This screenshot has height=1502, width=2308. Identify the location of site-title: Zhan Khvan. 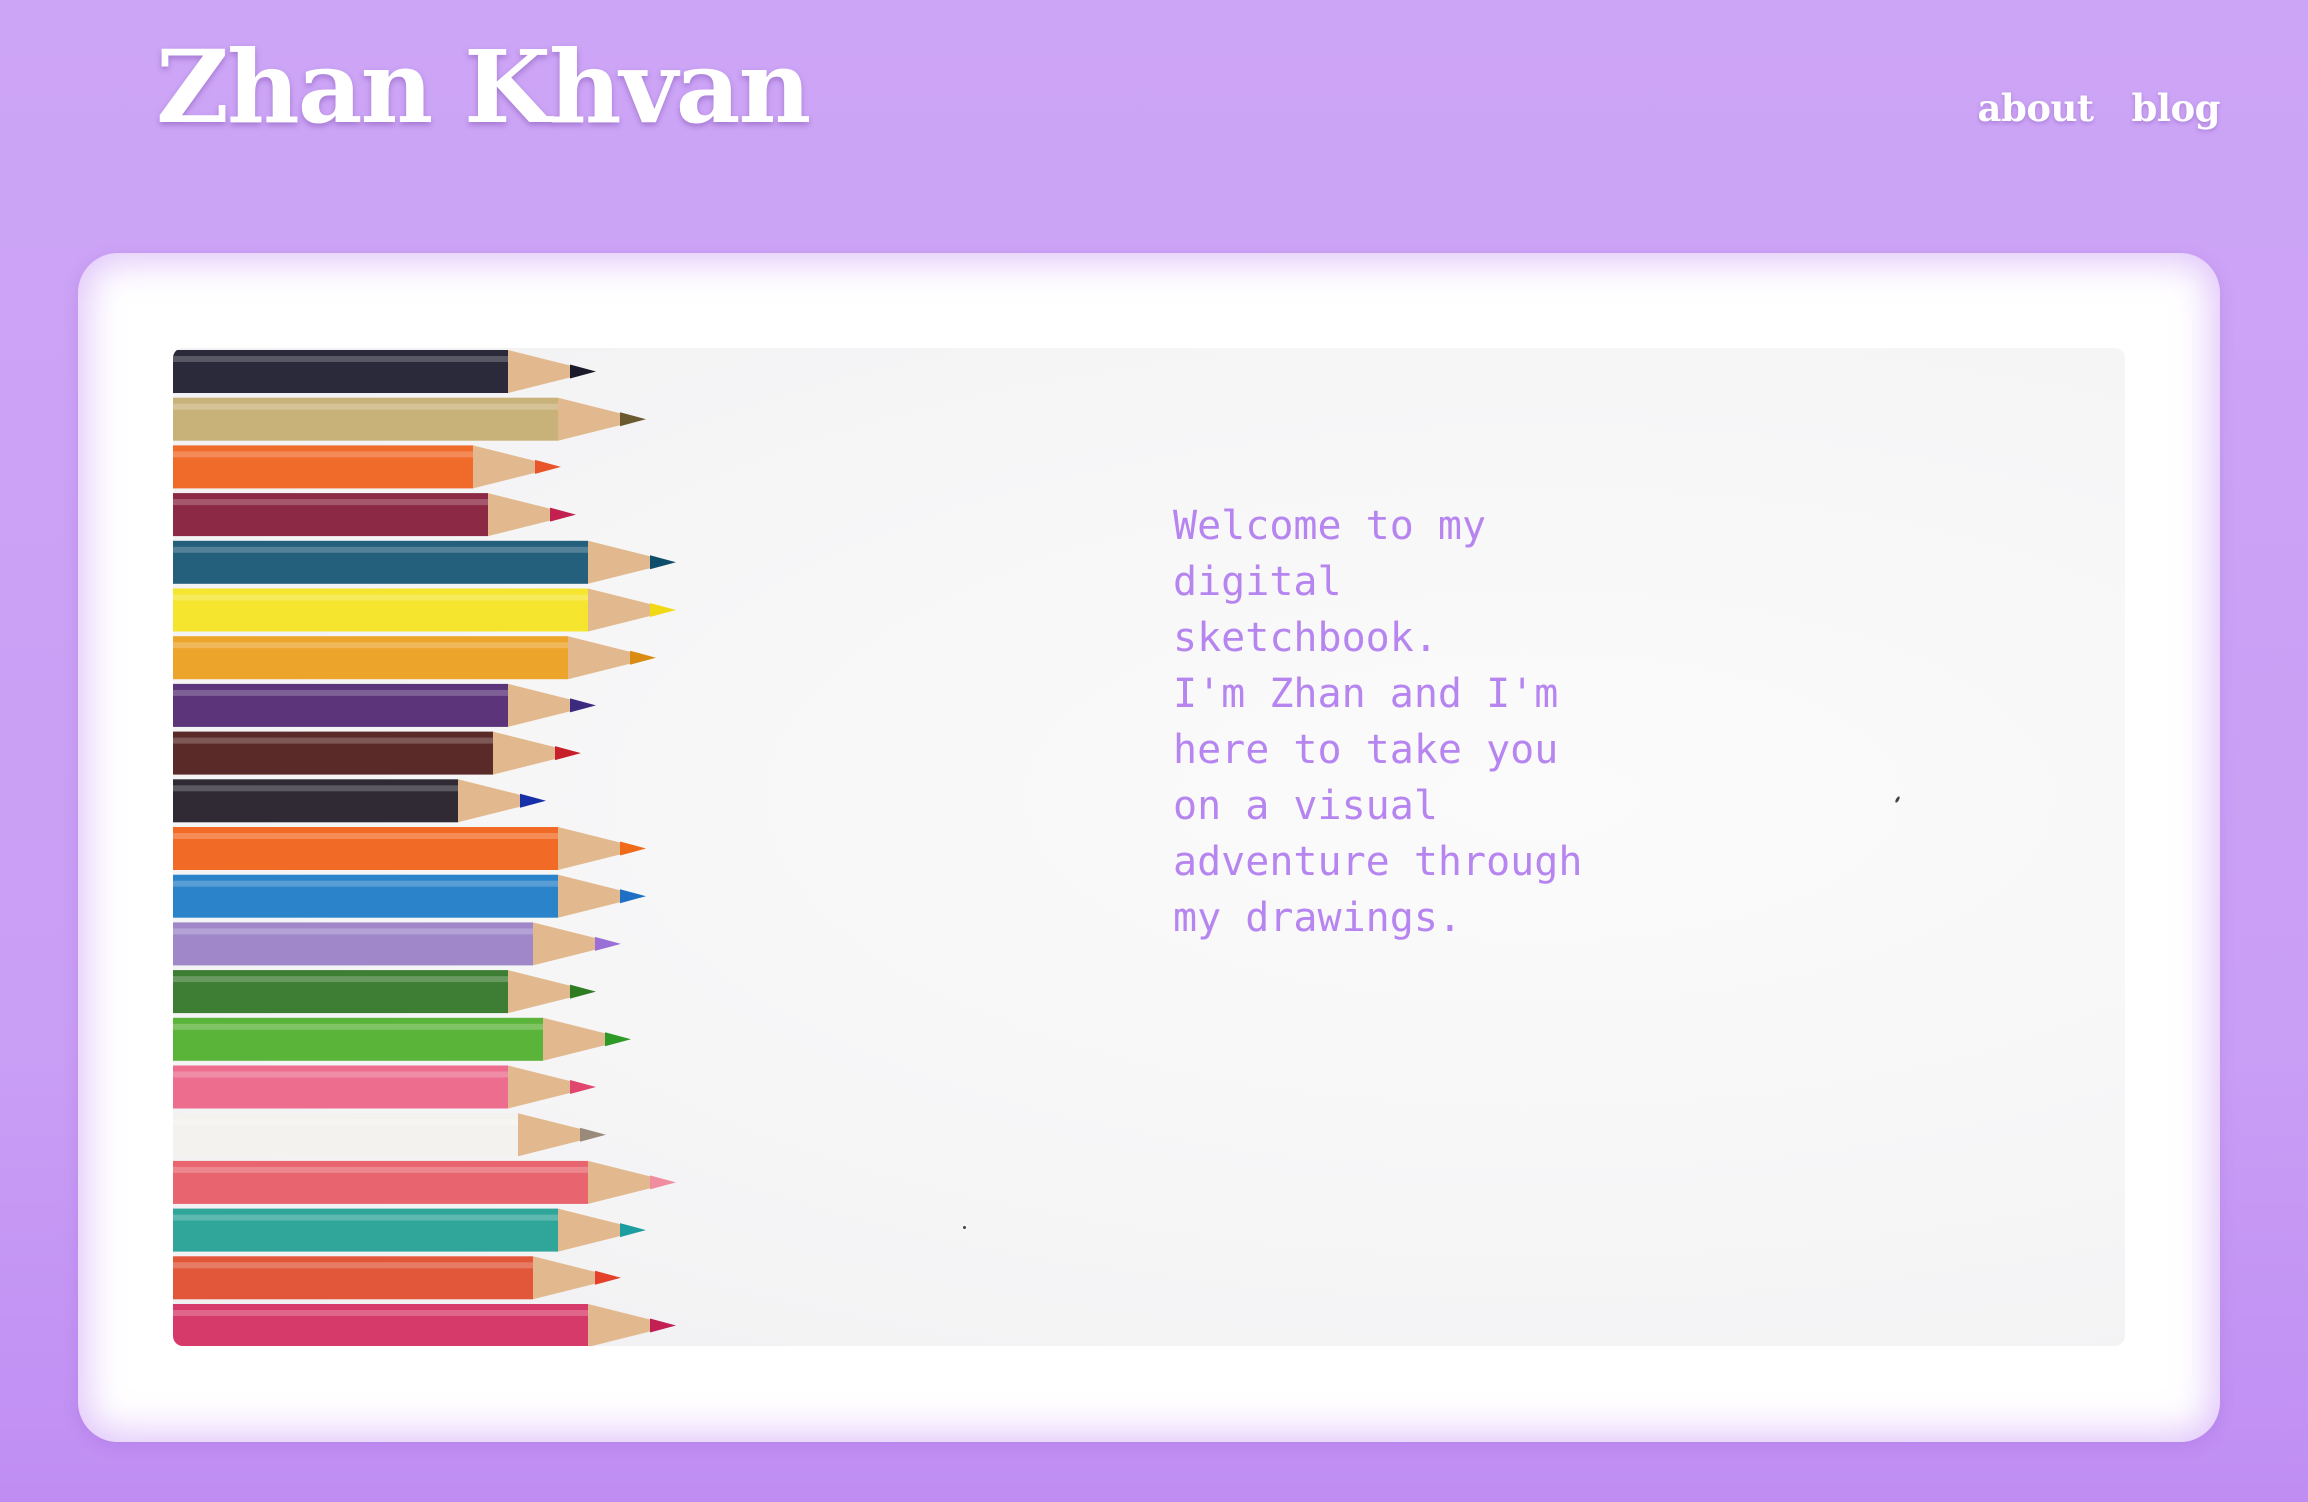
(483, 87).